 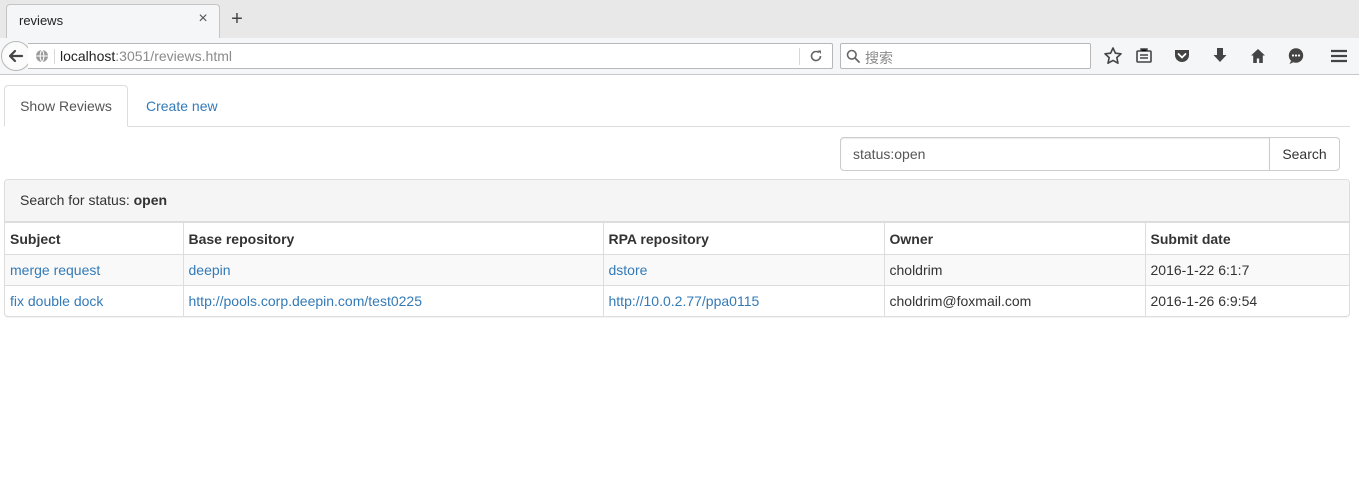 I want to click on column-header-base-repository: Base repository, so click(x=393, y=238).